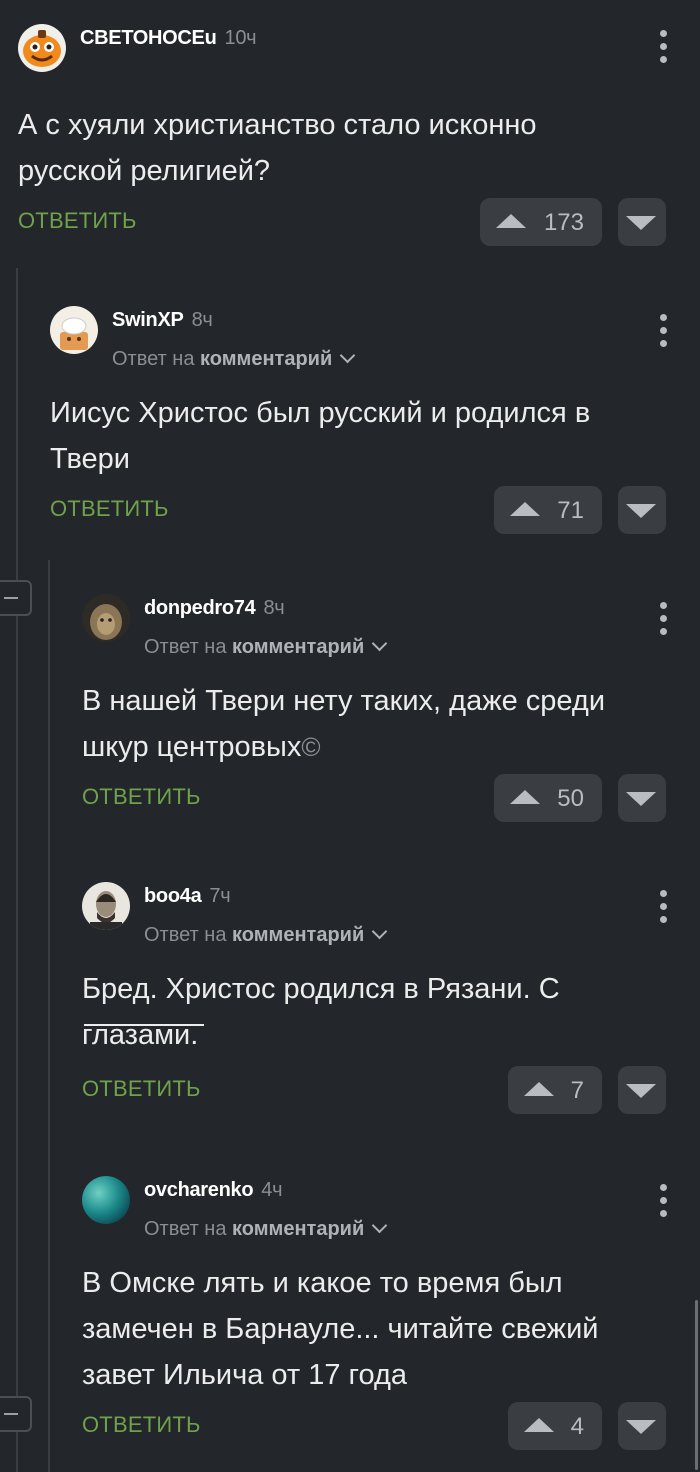 This screenshot has height=1472, width=700. What do you see at coordinates (577, 1090) in the screenshot?
I see `rating-count: 7` at bounding box center [577, 1090].